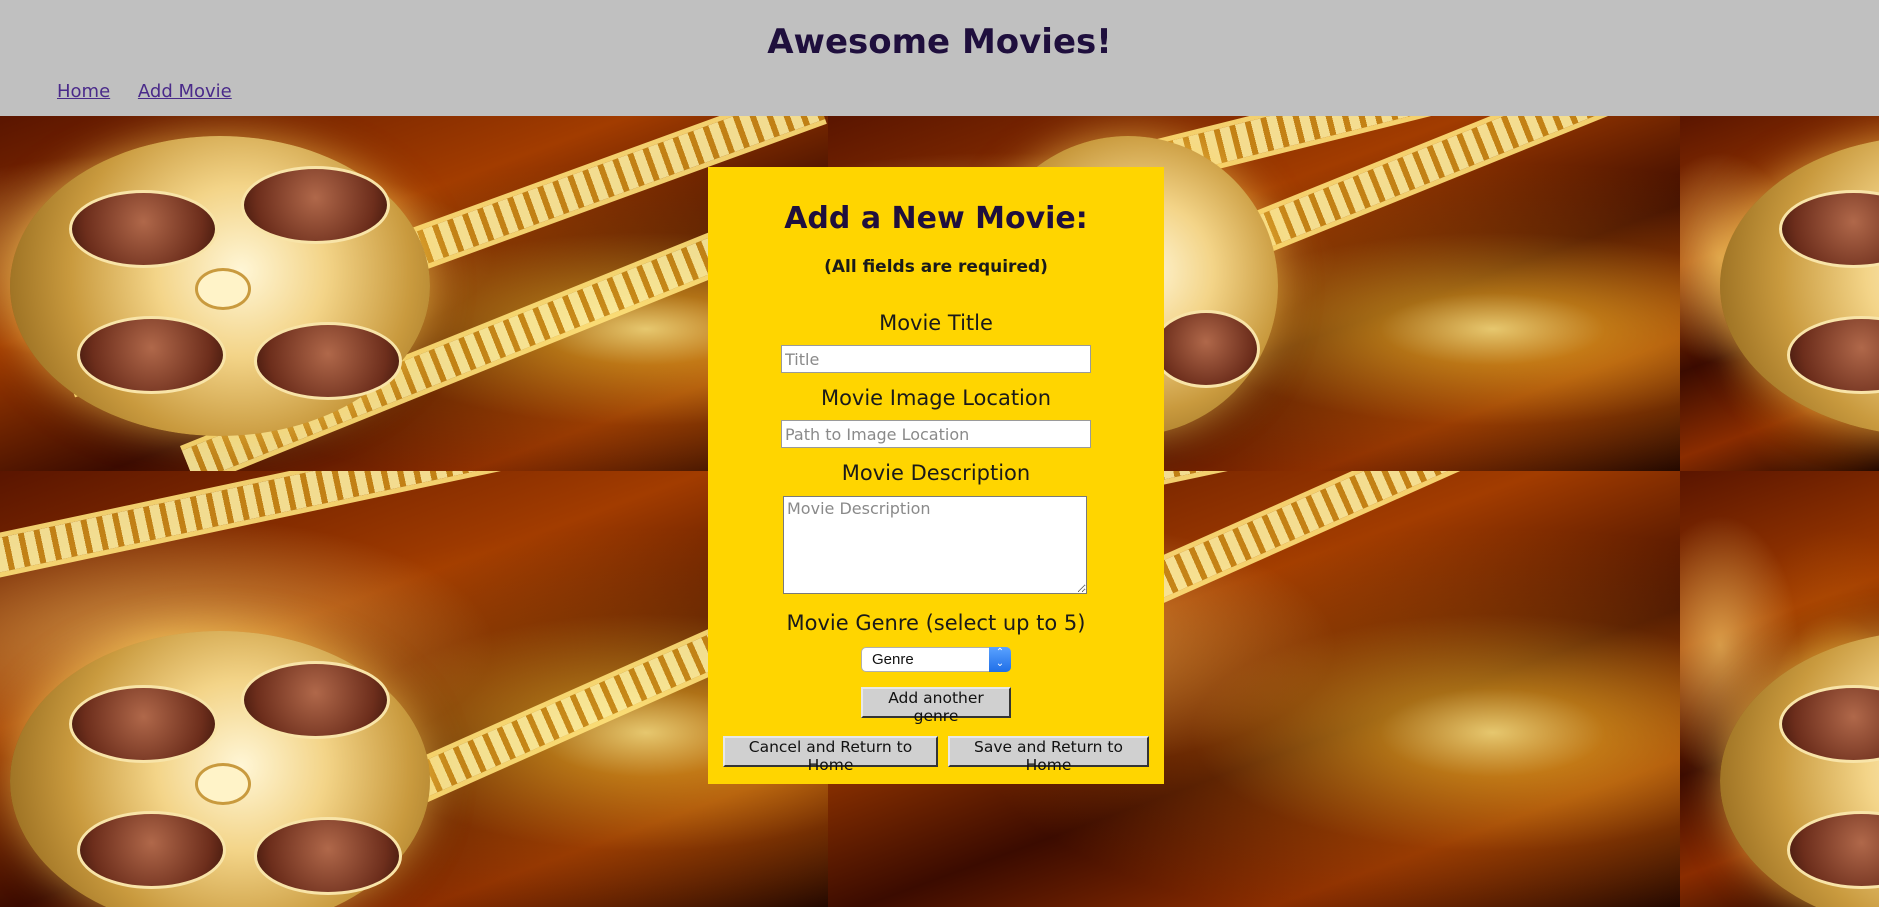  I want to click on form-subheading: (All fields are required), so click(936, 267).